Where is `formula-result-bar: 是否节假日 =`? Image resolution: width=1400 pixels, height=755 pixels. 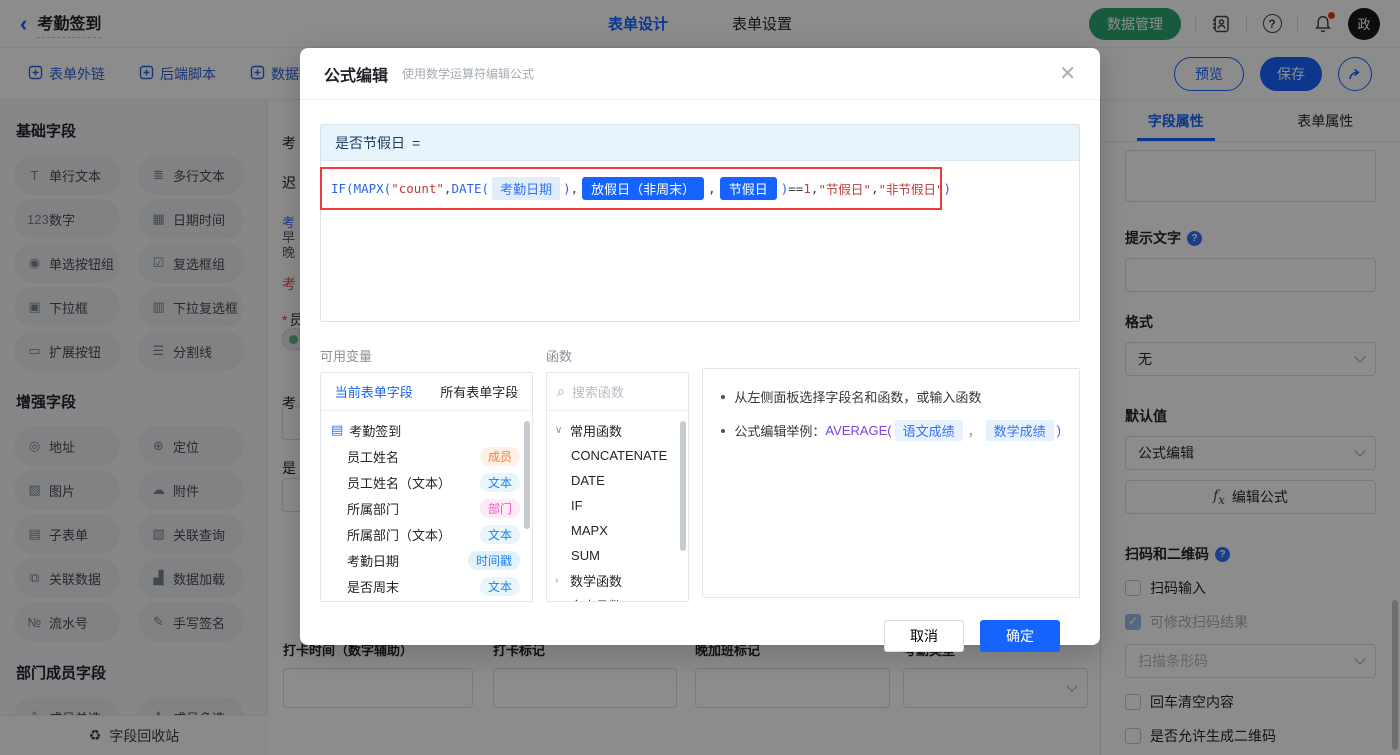
formula-result-bar: 是否节假日 = is located at coordinates (700, 143).